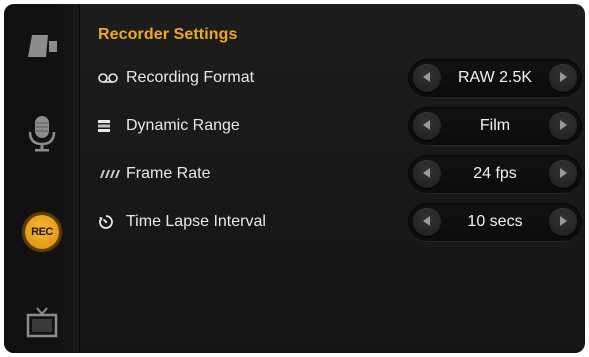 This screenshot has width=589, height=357. What do you see at coordinates (42, 178) in the screenshot?
I see `sidebar: REC` at bounding box center [42, 178].